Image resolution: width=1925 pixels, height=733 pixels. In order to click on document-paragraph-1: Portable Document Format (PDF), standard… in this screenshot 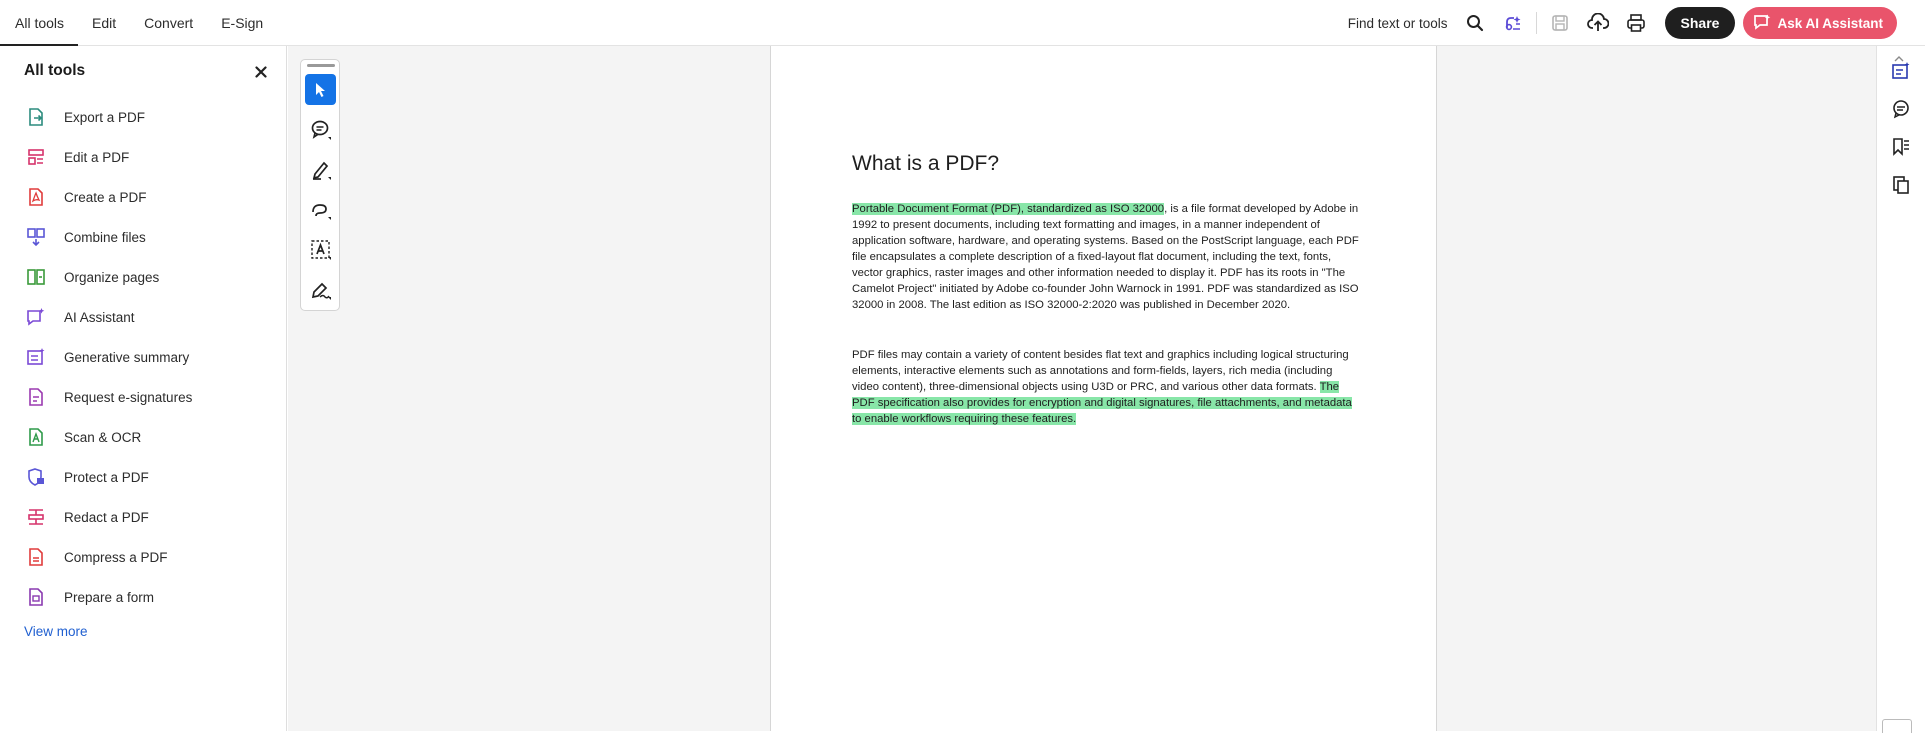, I will do `click(1107, 257)`.